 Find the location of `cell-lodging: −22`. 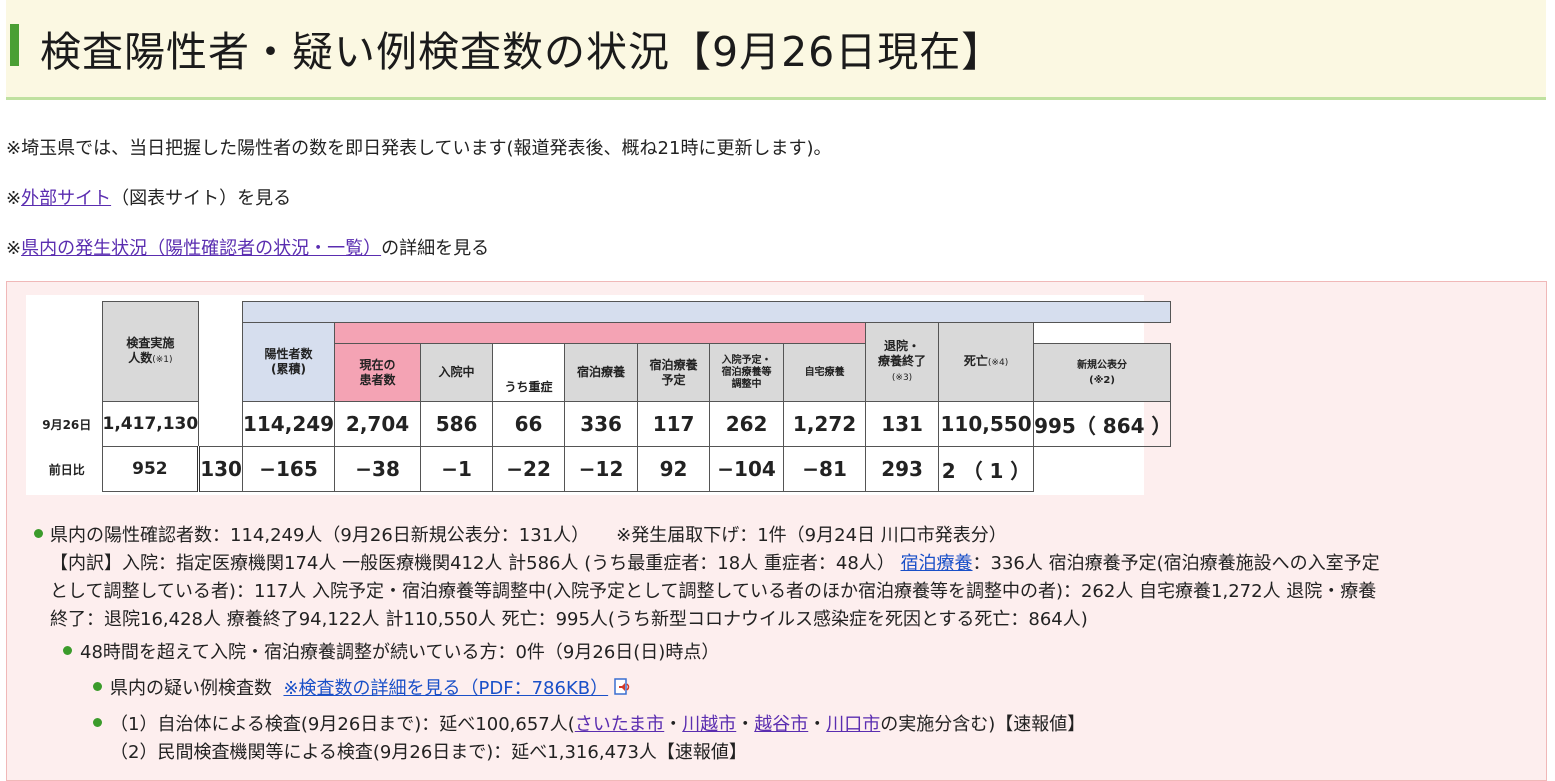

cell-lodging: −22 is located at coordinates (529, 469).